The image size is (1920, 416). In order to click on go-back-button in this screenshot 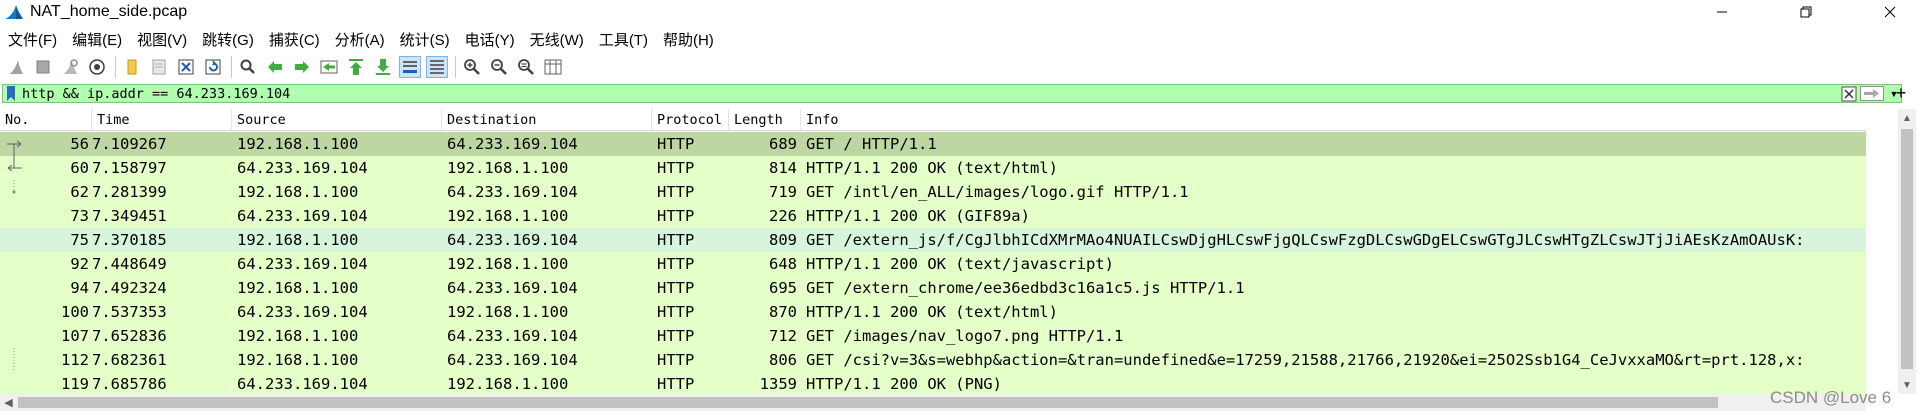, I will do `click(275, 67)`.